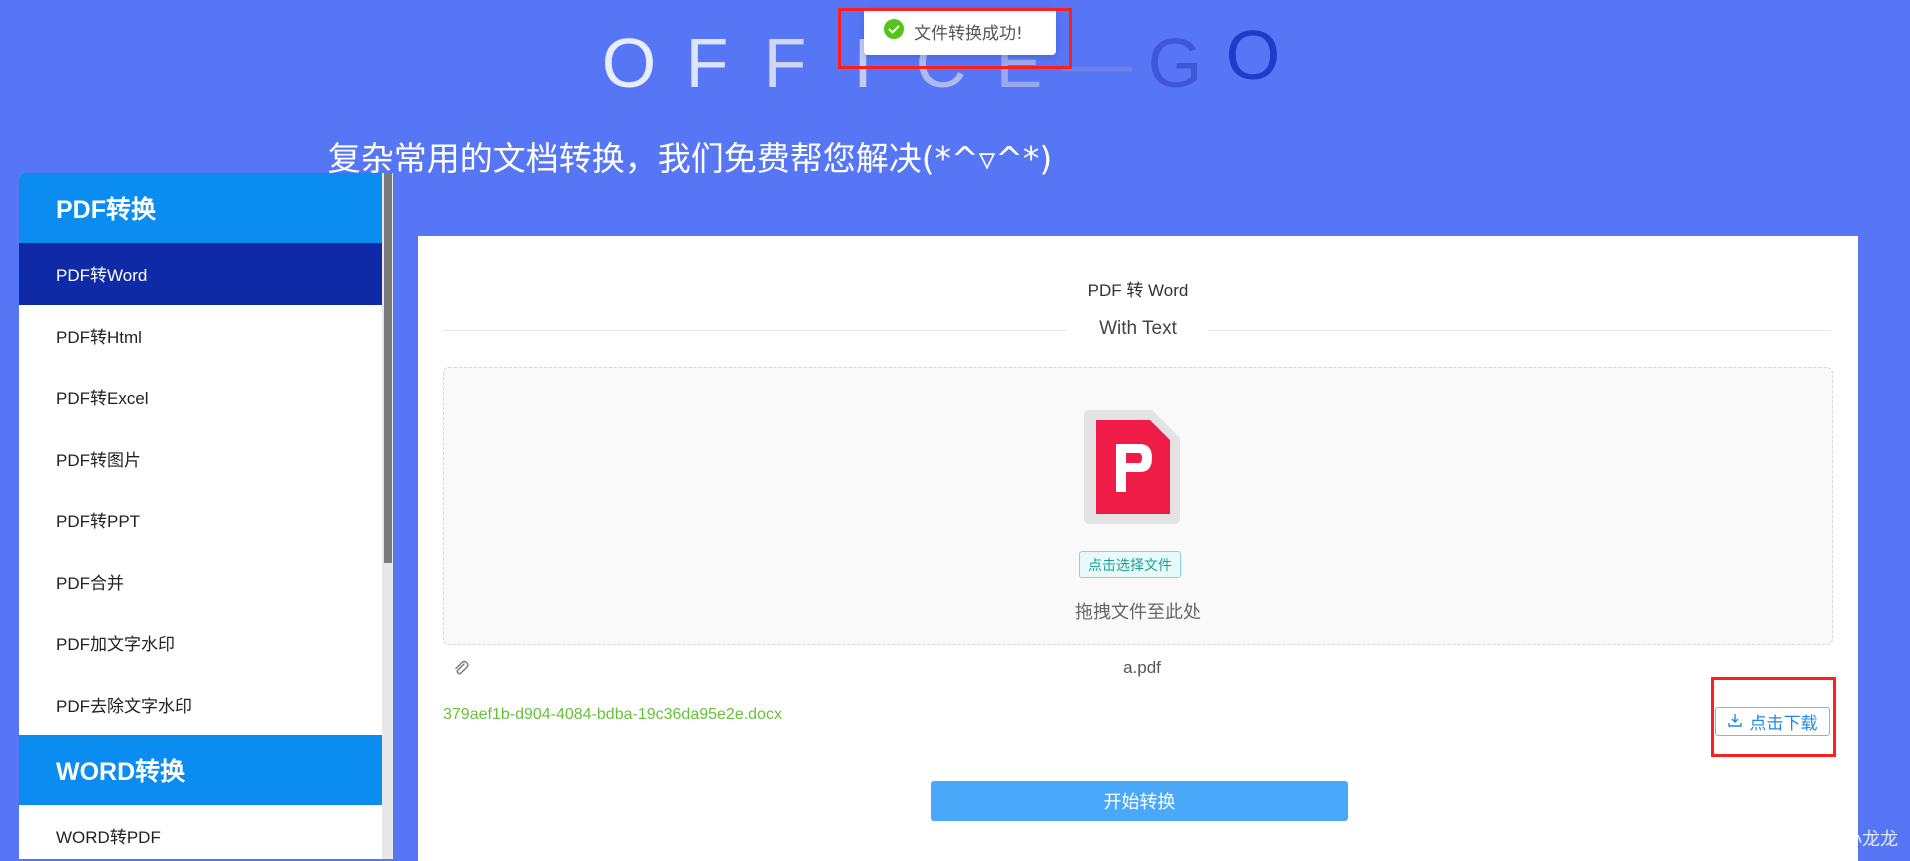  Describe the element at coordinates (1138, 612) in the screenshot. I see `drag-hint: 拖拽文件至此处` at that location.